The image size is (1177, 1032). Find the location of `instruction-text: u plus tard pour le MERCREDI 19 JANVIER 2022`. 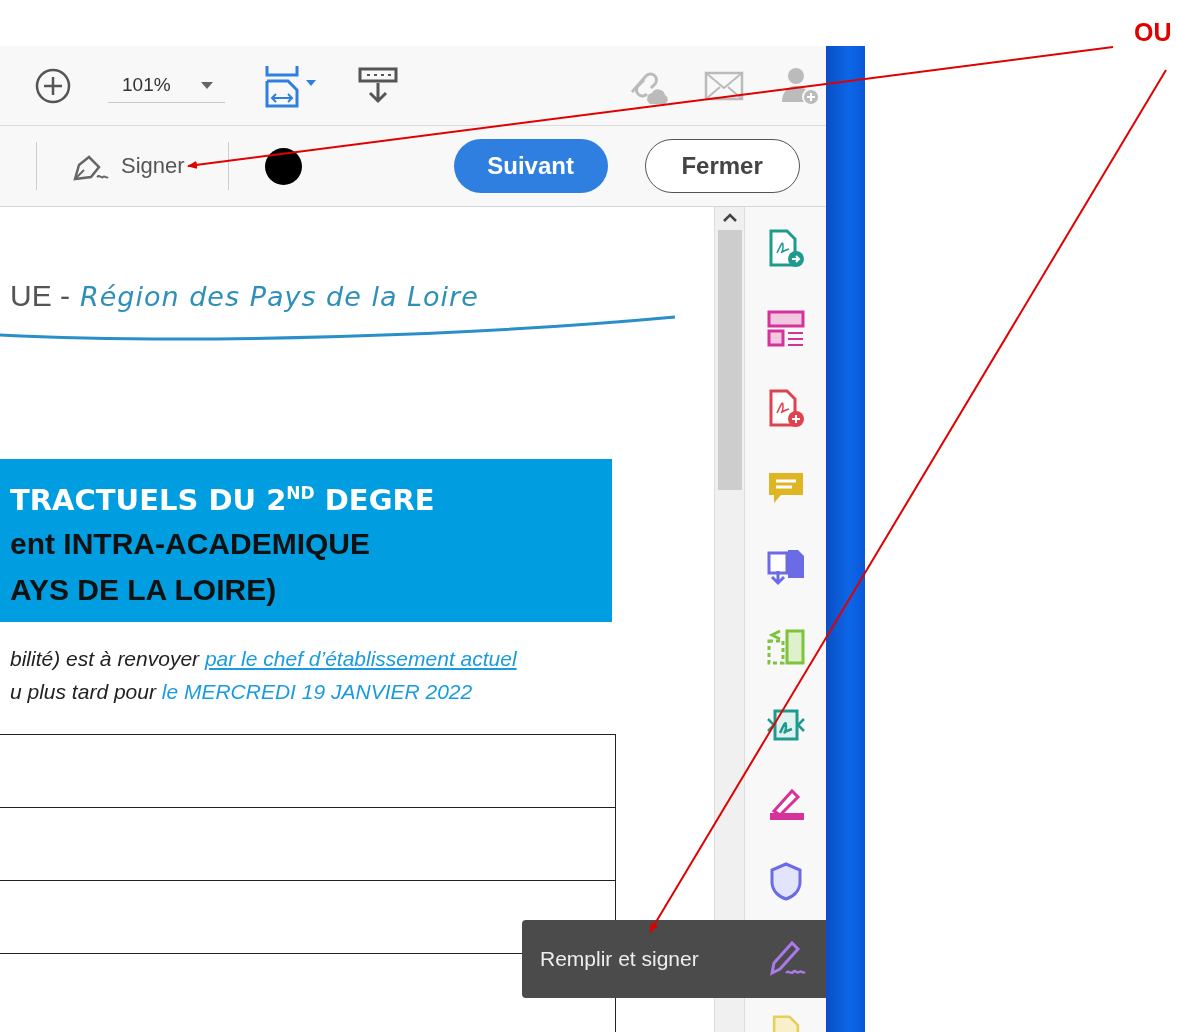

instruction-text: u plus tard pour le MERCREDI 19 JANVIER 2022 is located at coordinates (242, 692).